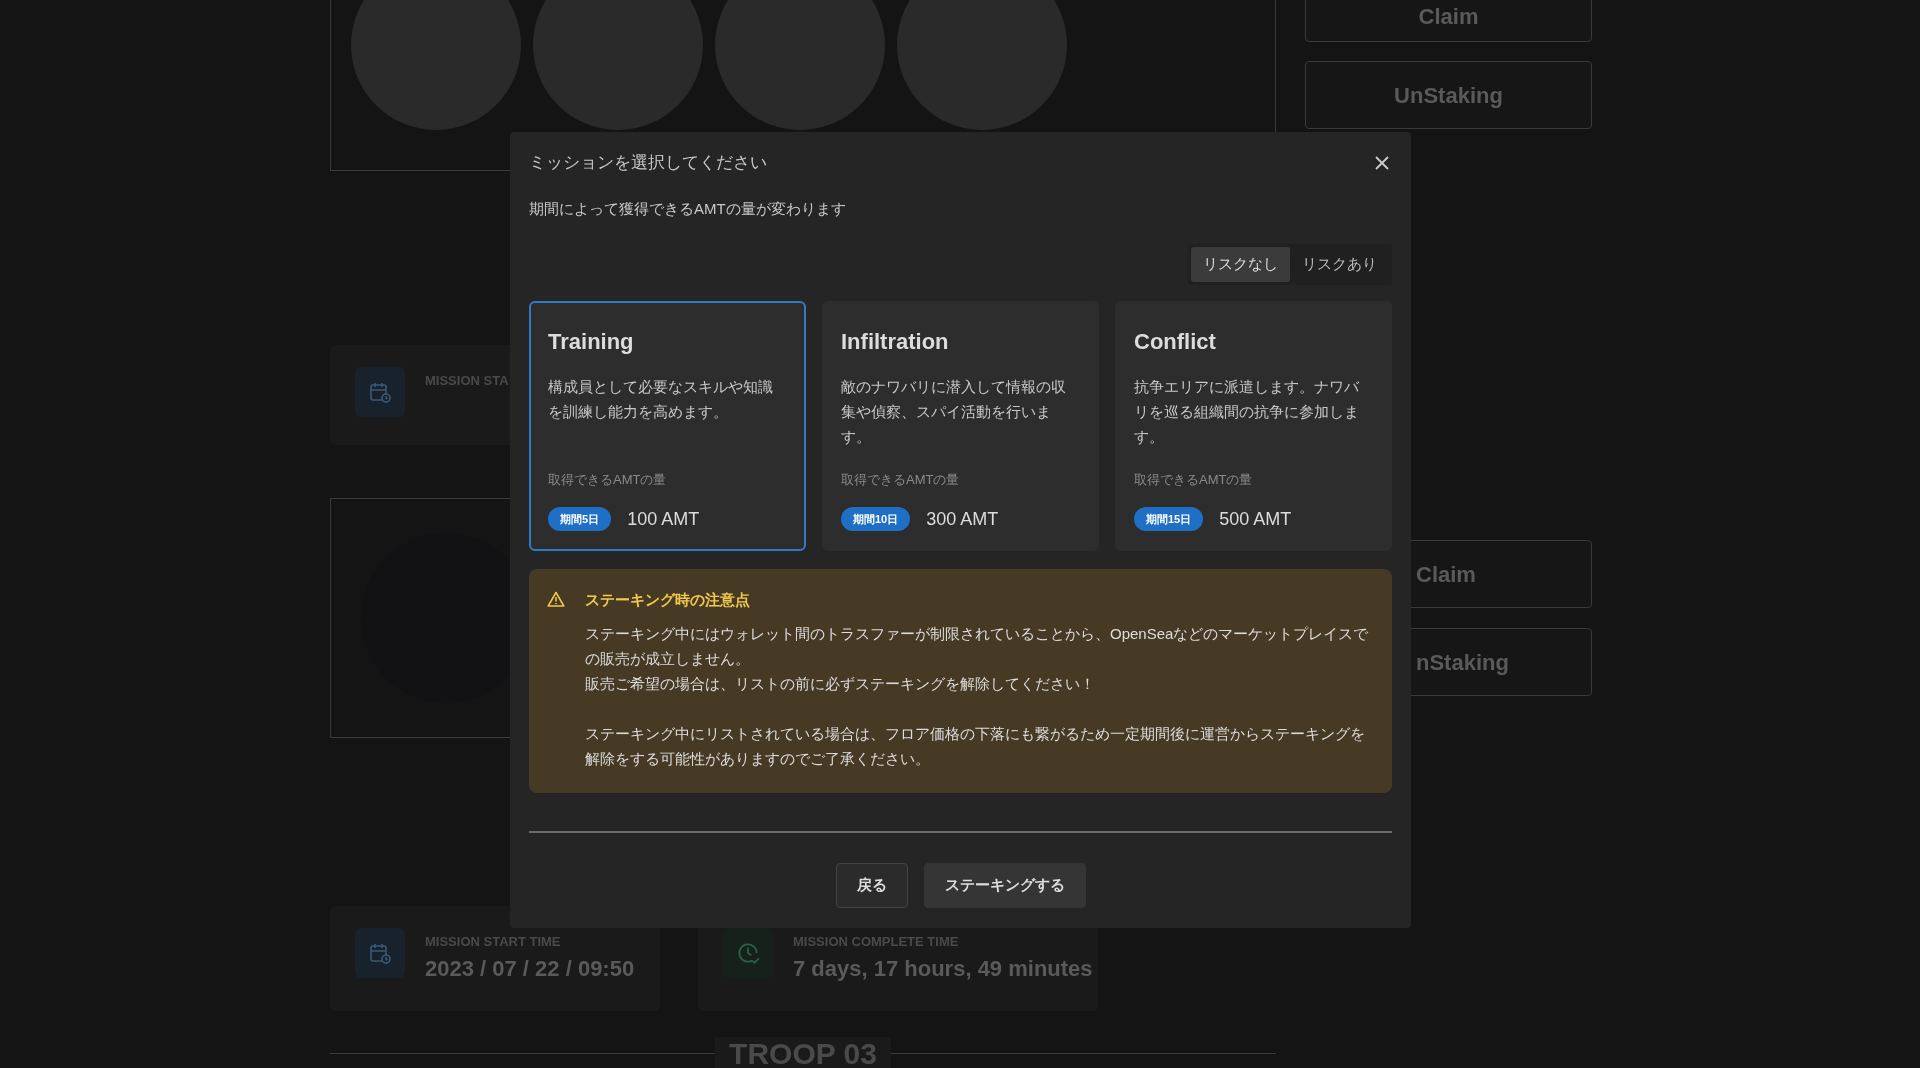 The image size is (1920, 1068). What do you see at coordinates (661, 399) in the screenshot?
I see `mission-description: 構成員として必要なスキルや知識を訓練し能力を高めます。` at bounding box center [661, 399].